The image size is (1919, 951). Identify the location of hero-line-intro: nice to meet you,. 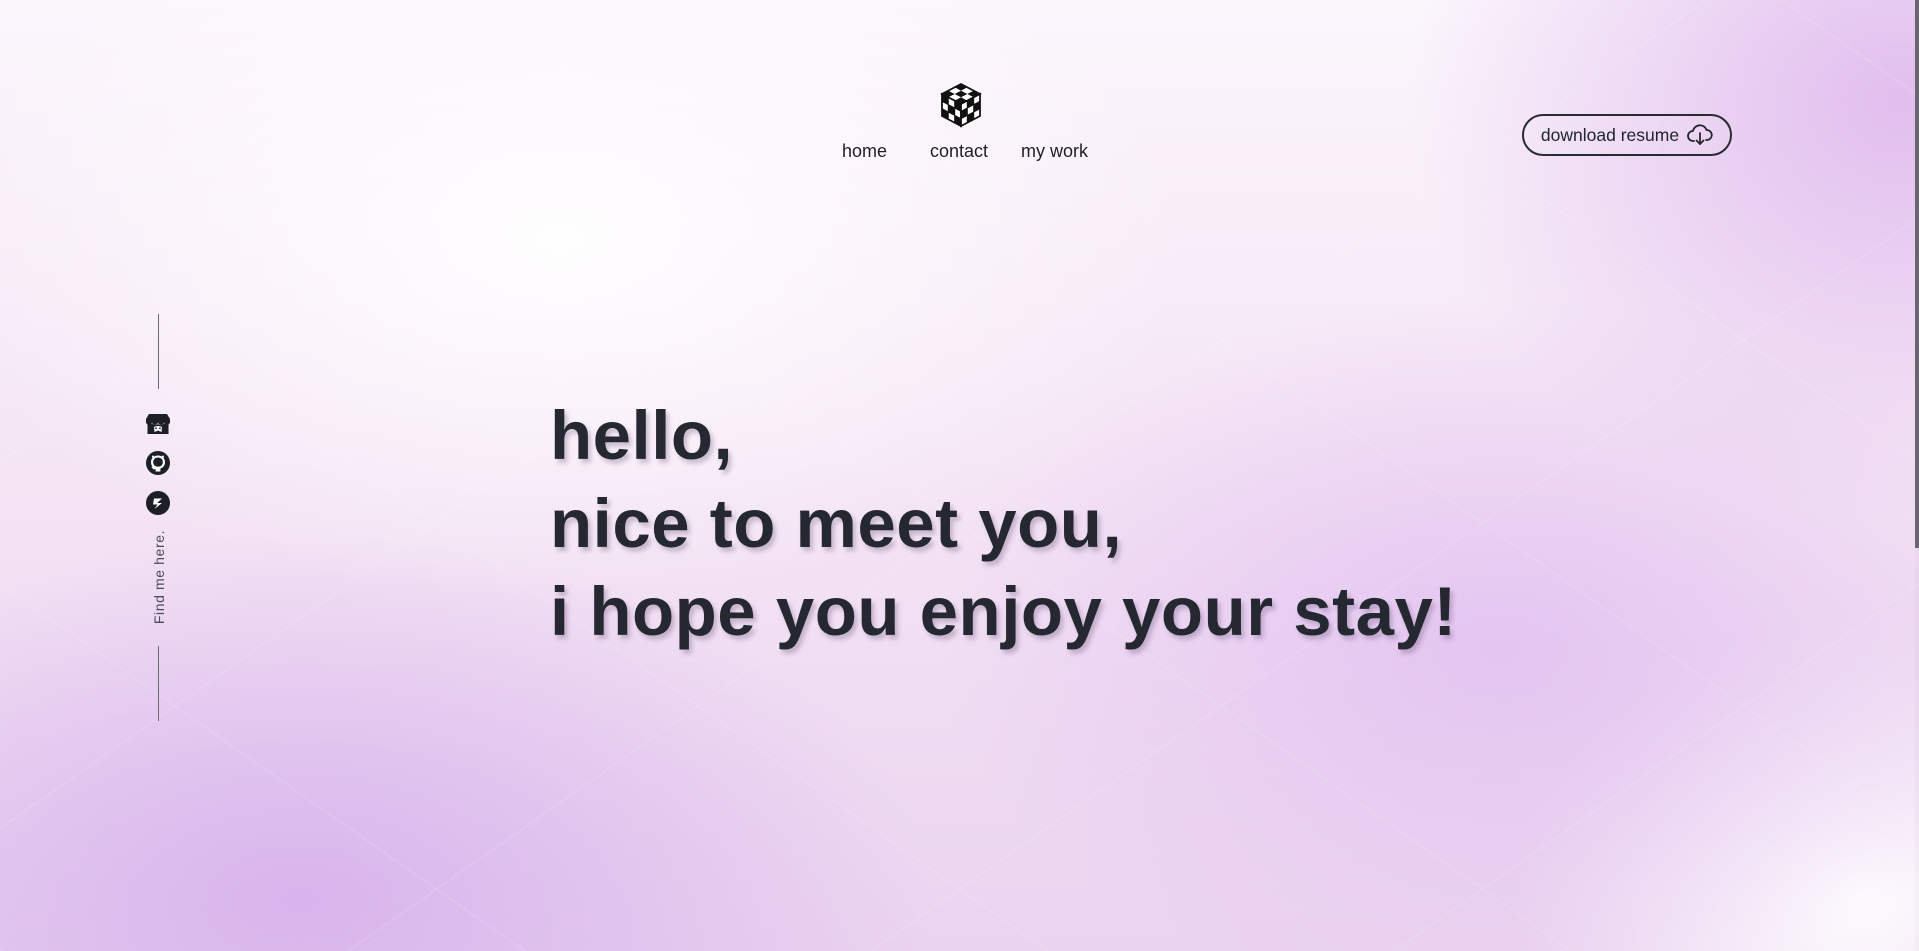
(836, 523).